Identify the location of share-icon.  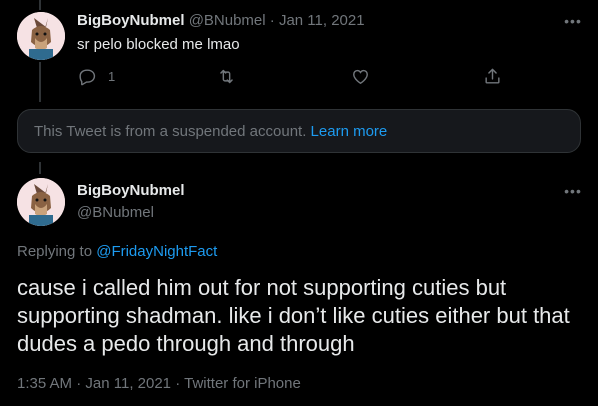
(492, 76).